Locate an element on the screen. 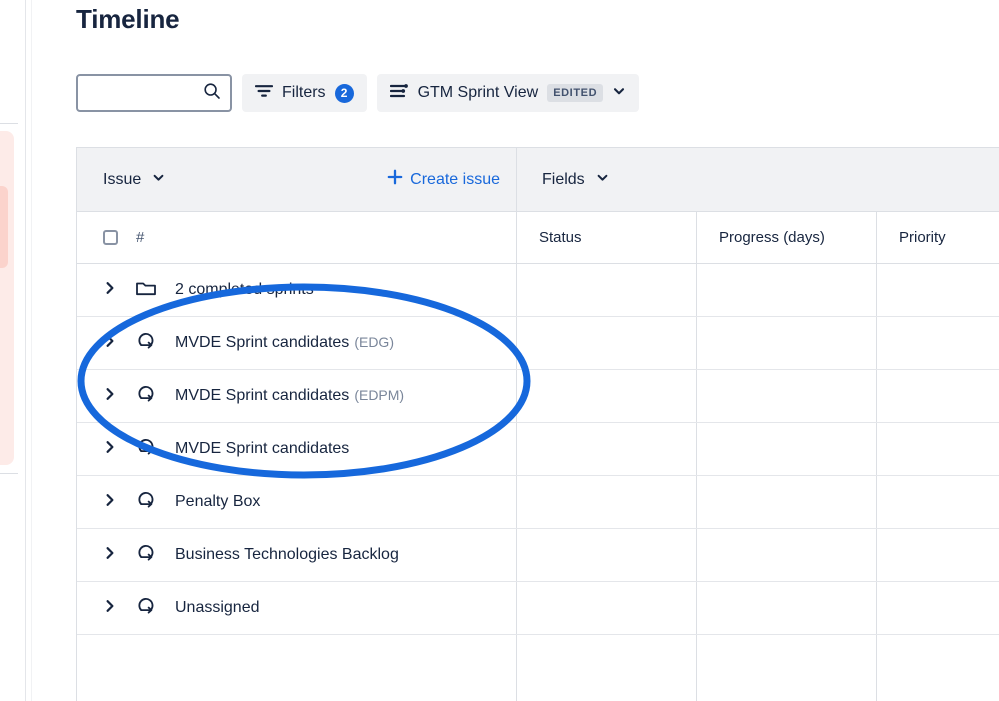 The width and height of the screenshot is (999, 701). filters-label: Filters is located at coordinates (304, 92).